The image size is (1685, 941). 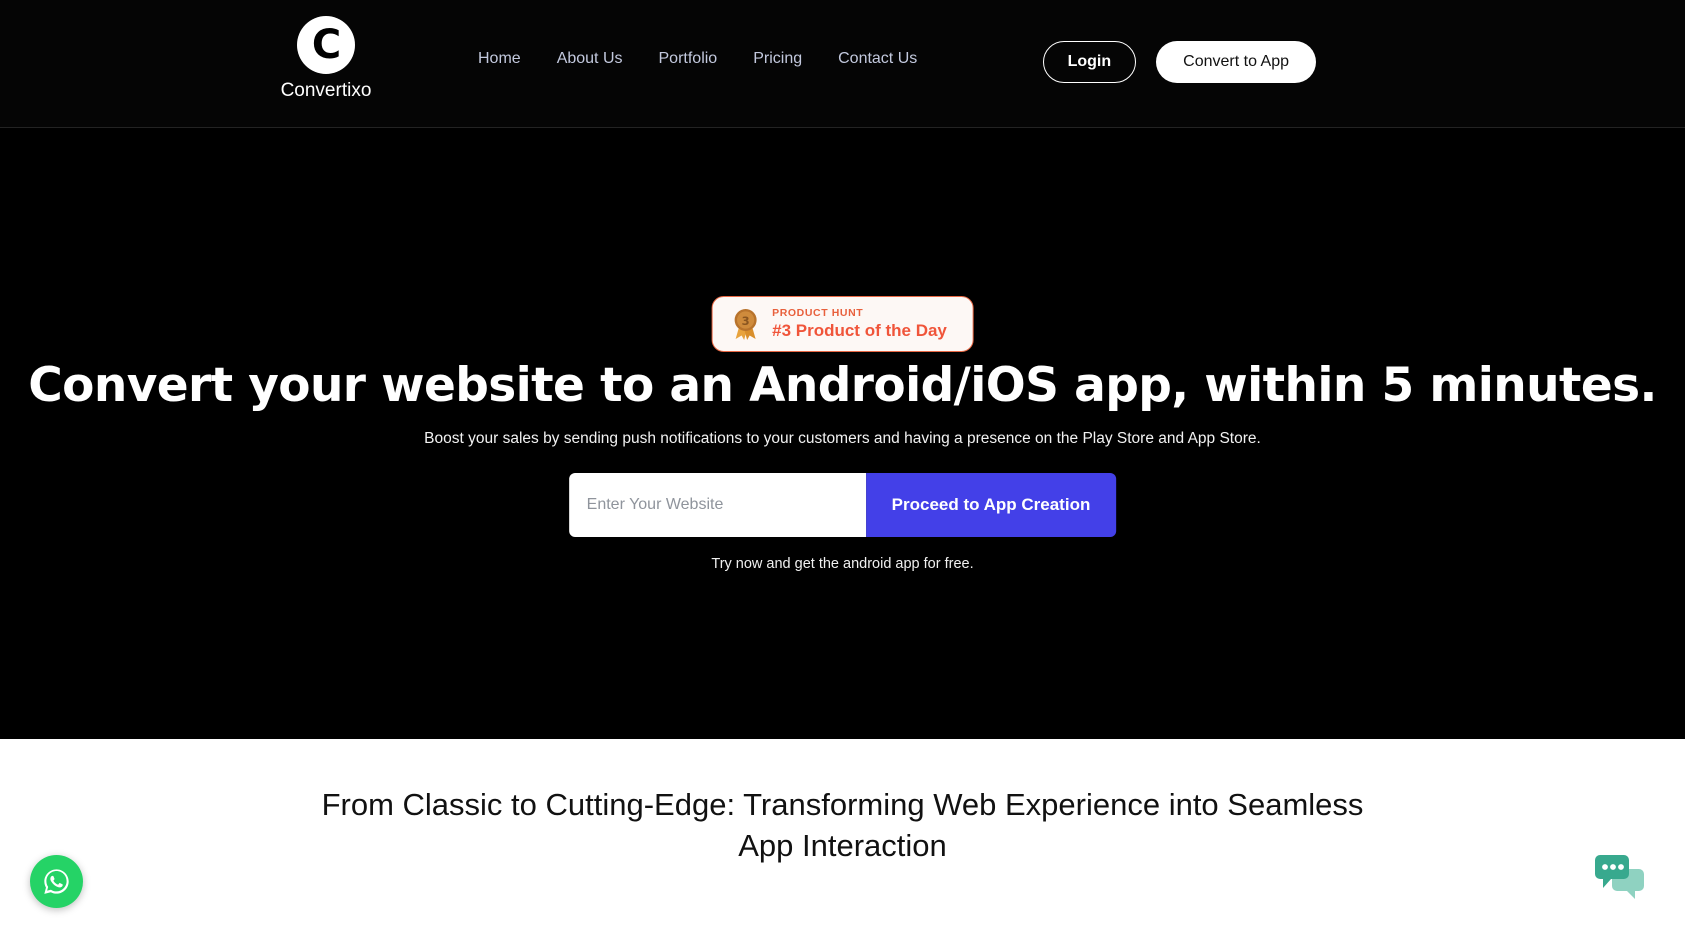 I want to click on product-hunt-badge: 3 PRODUCT HUNT #3 Product of the Day, so click(x=842, y=324).